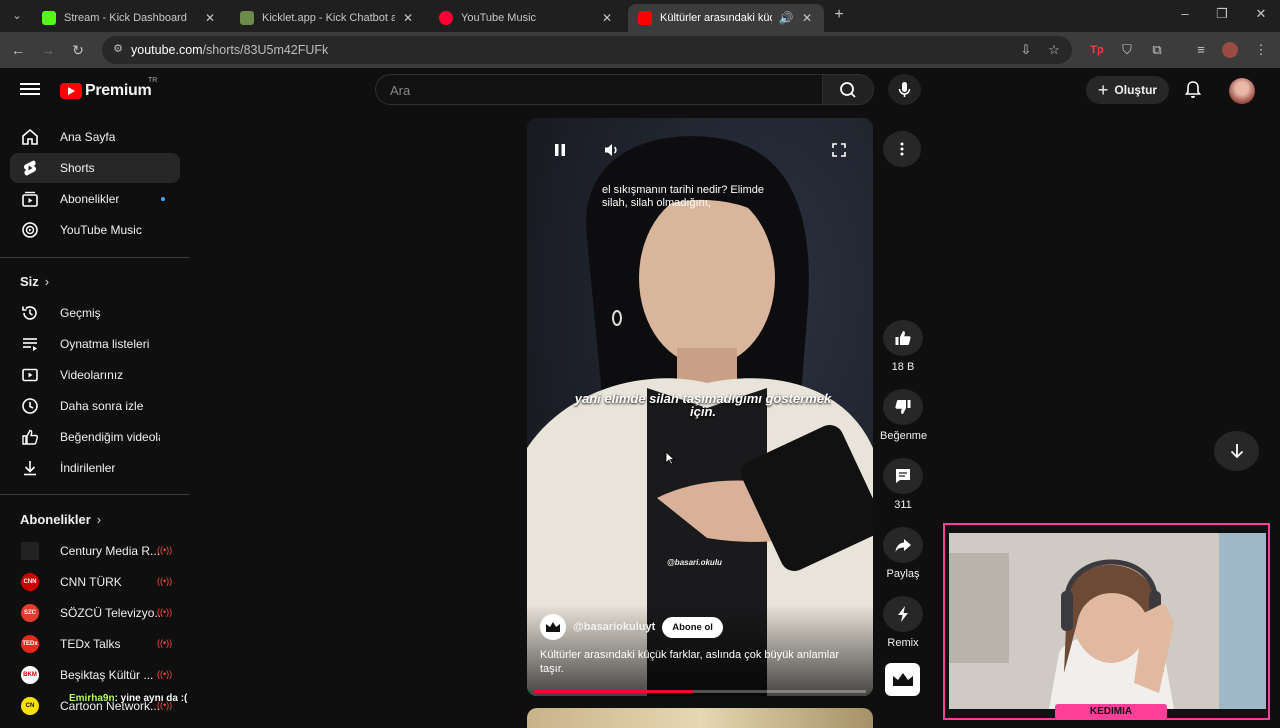  Describe the element at coordinates (1201, 50) in the screenshot. I see `media-controls-icon: ≡` at that location.